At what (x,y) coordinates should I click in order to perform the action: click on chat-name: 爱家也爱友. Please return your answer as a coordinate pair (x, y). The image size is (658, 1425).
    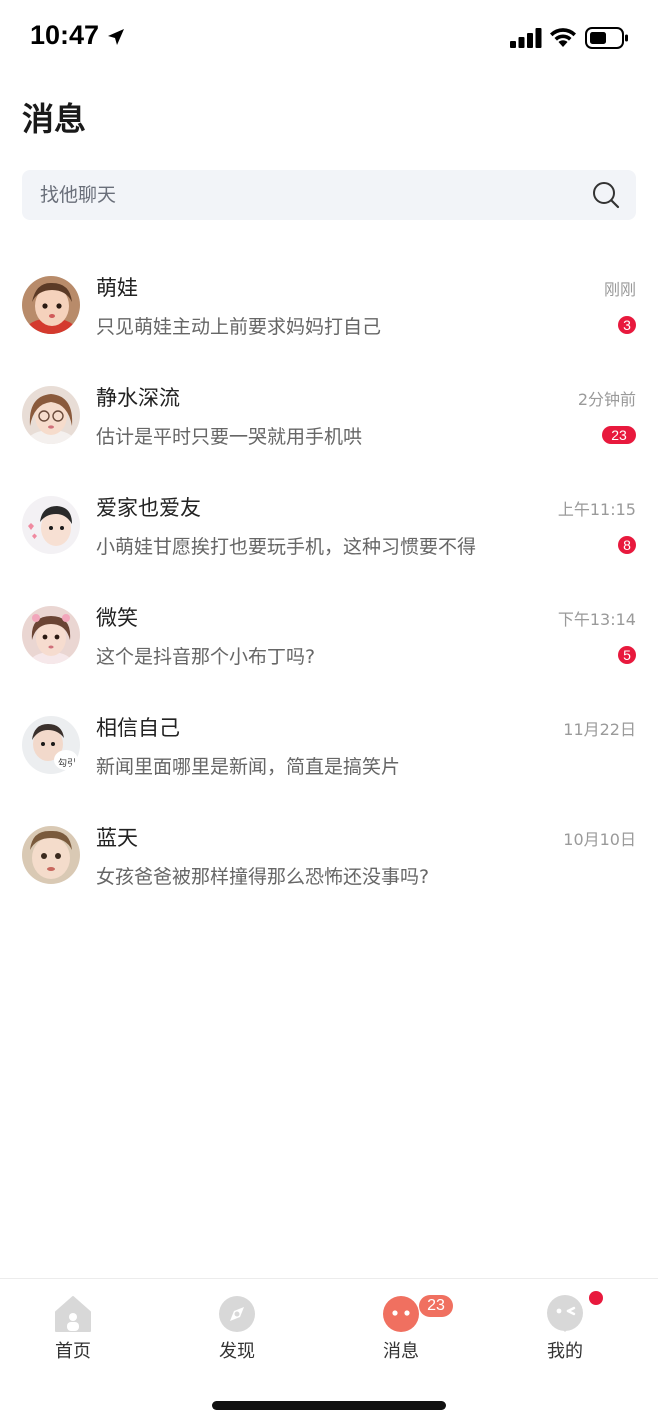
    Looking at the image, I should click on (148, 508).